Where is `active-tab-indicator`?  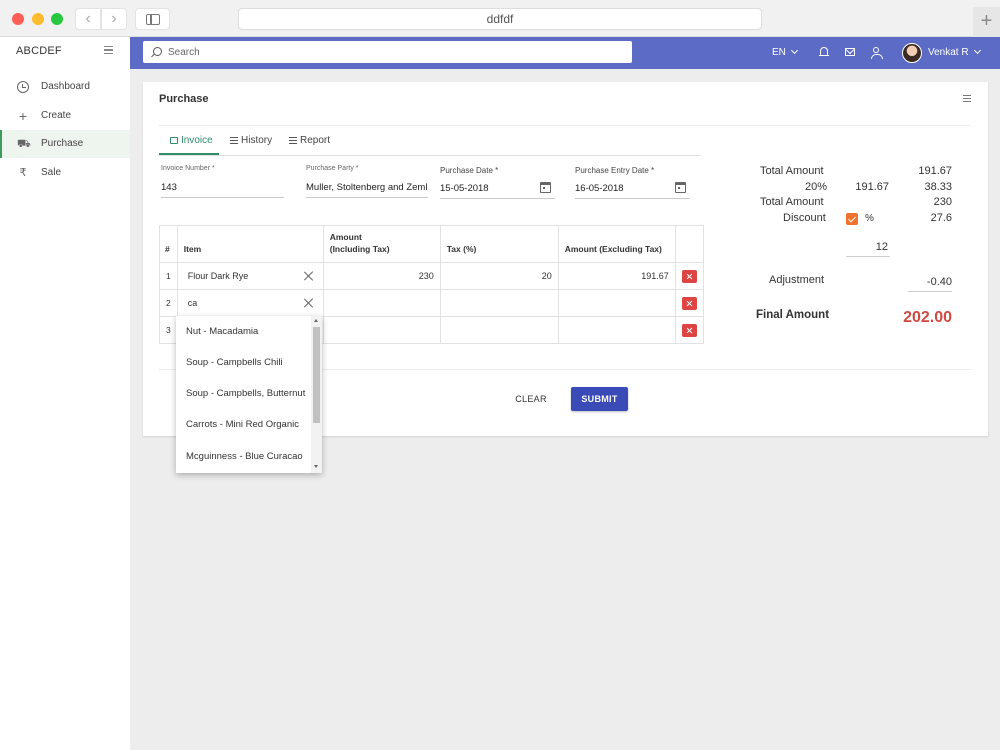 active-tab-indicator is located at coordinates (189, 154).